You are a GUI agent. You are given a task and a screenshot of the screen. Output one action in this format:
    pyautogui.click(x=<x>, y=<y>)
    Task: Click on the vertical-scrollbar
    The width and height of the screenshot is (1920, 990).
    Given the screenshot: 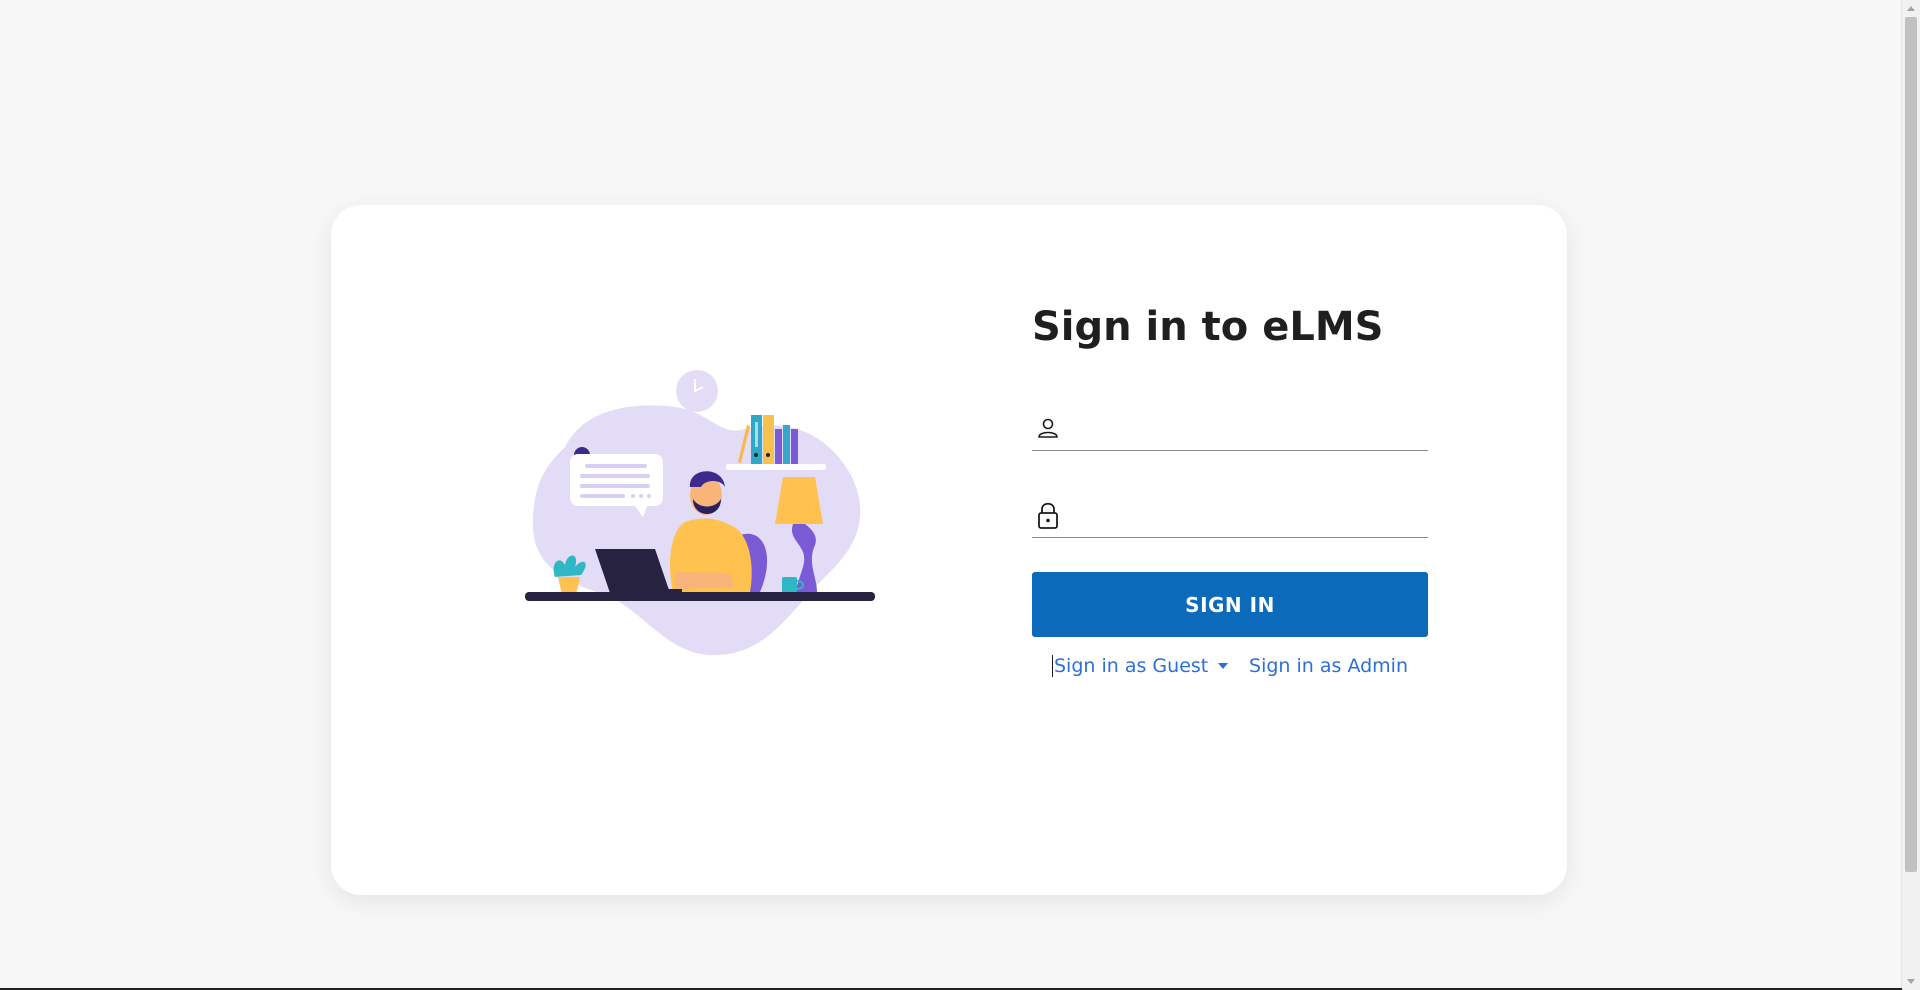 What is the action you would take?
    pyautogui.click(x=1910, y=495)
    